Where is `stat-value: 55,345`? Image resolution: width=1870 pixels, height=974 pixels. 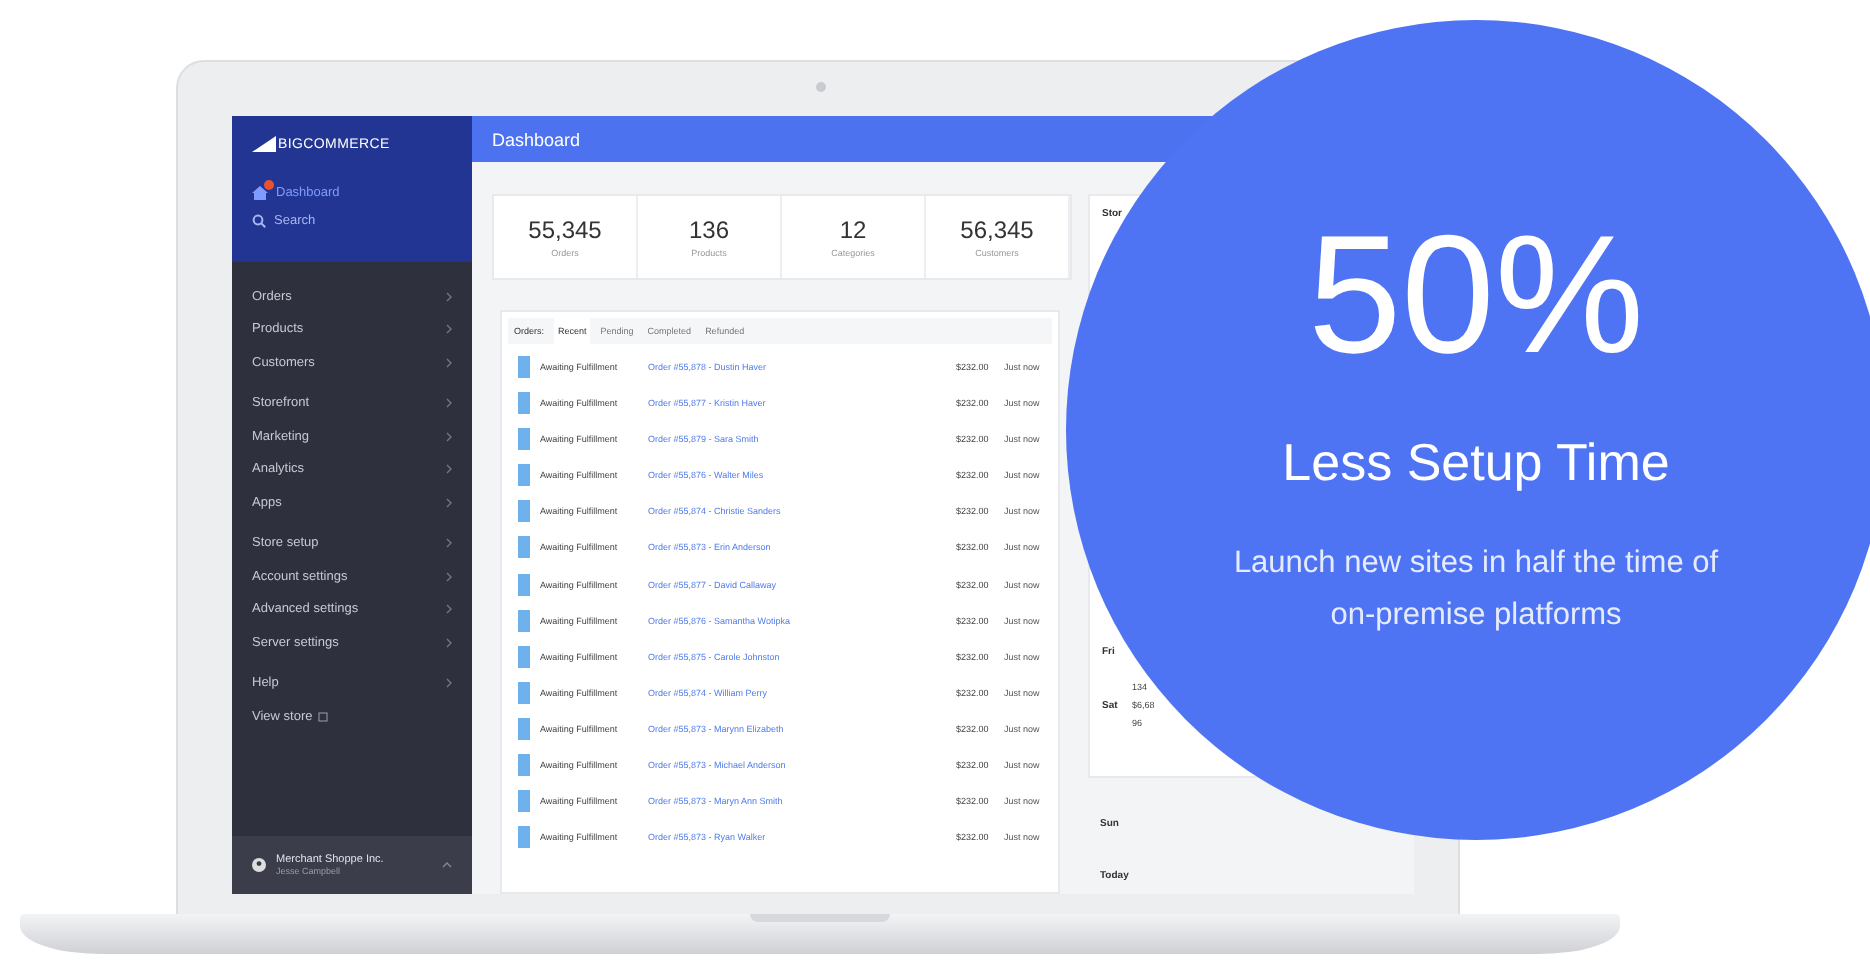 stat-value: 55,345 is located at coordinates (565, 230).